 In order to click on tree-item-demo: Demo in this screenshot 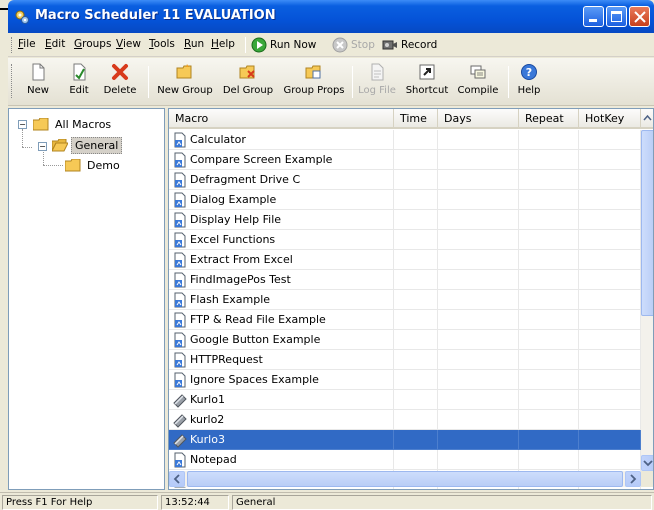, I will do `click(94, 165)`.